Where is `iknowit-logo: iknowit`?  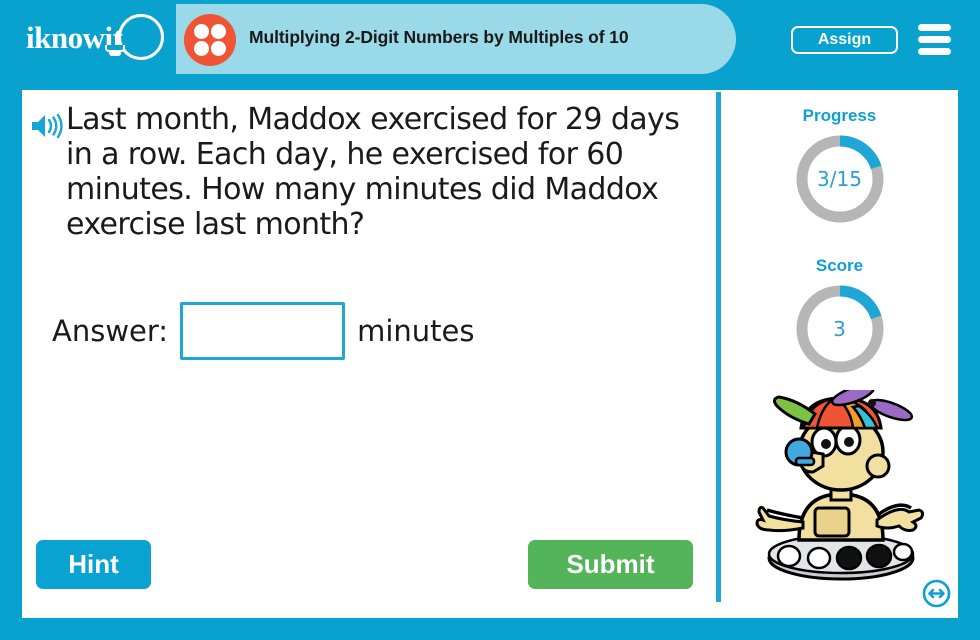 iknowit-logo: iknowit is located at coordinates (101, 40).